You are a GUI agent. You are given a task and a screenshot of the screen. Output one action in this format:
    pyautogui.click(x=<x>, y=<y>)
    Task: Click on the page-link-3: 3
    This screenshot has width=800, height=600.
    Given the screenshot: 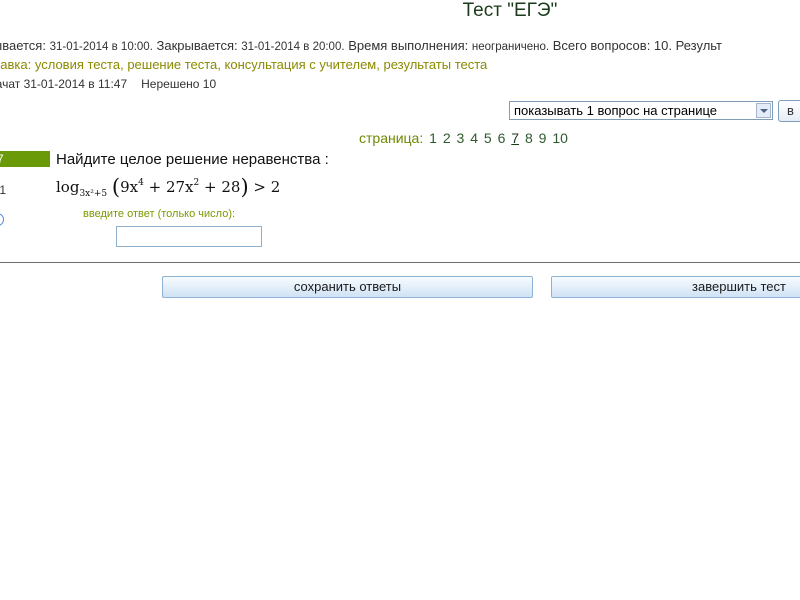 What is the action you would take?
    pyautogui.click(x=461, y=138)
    